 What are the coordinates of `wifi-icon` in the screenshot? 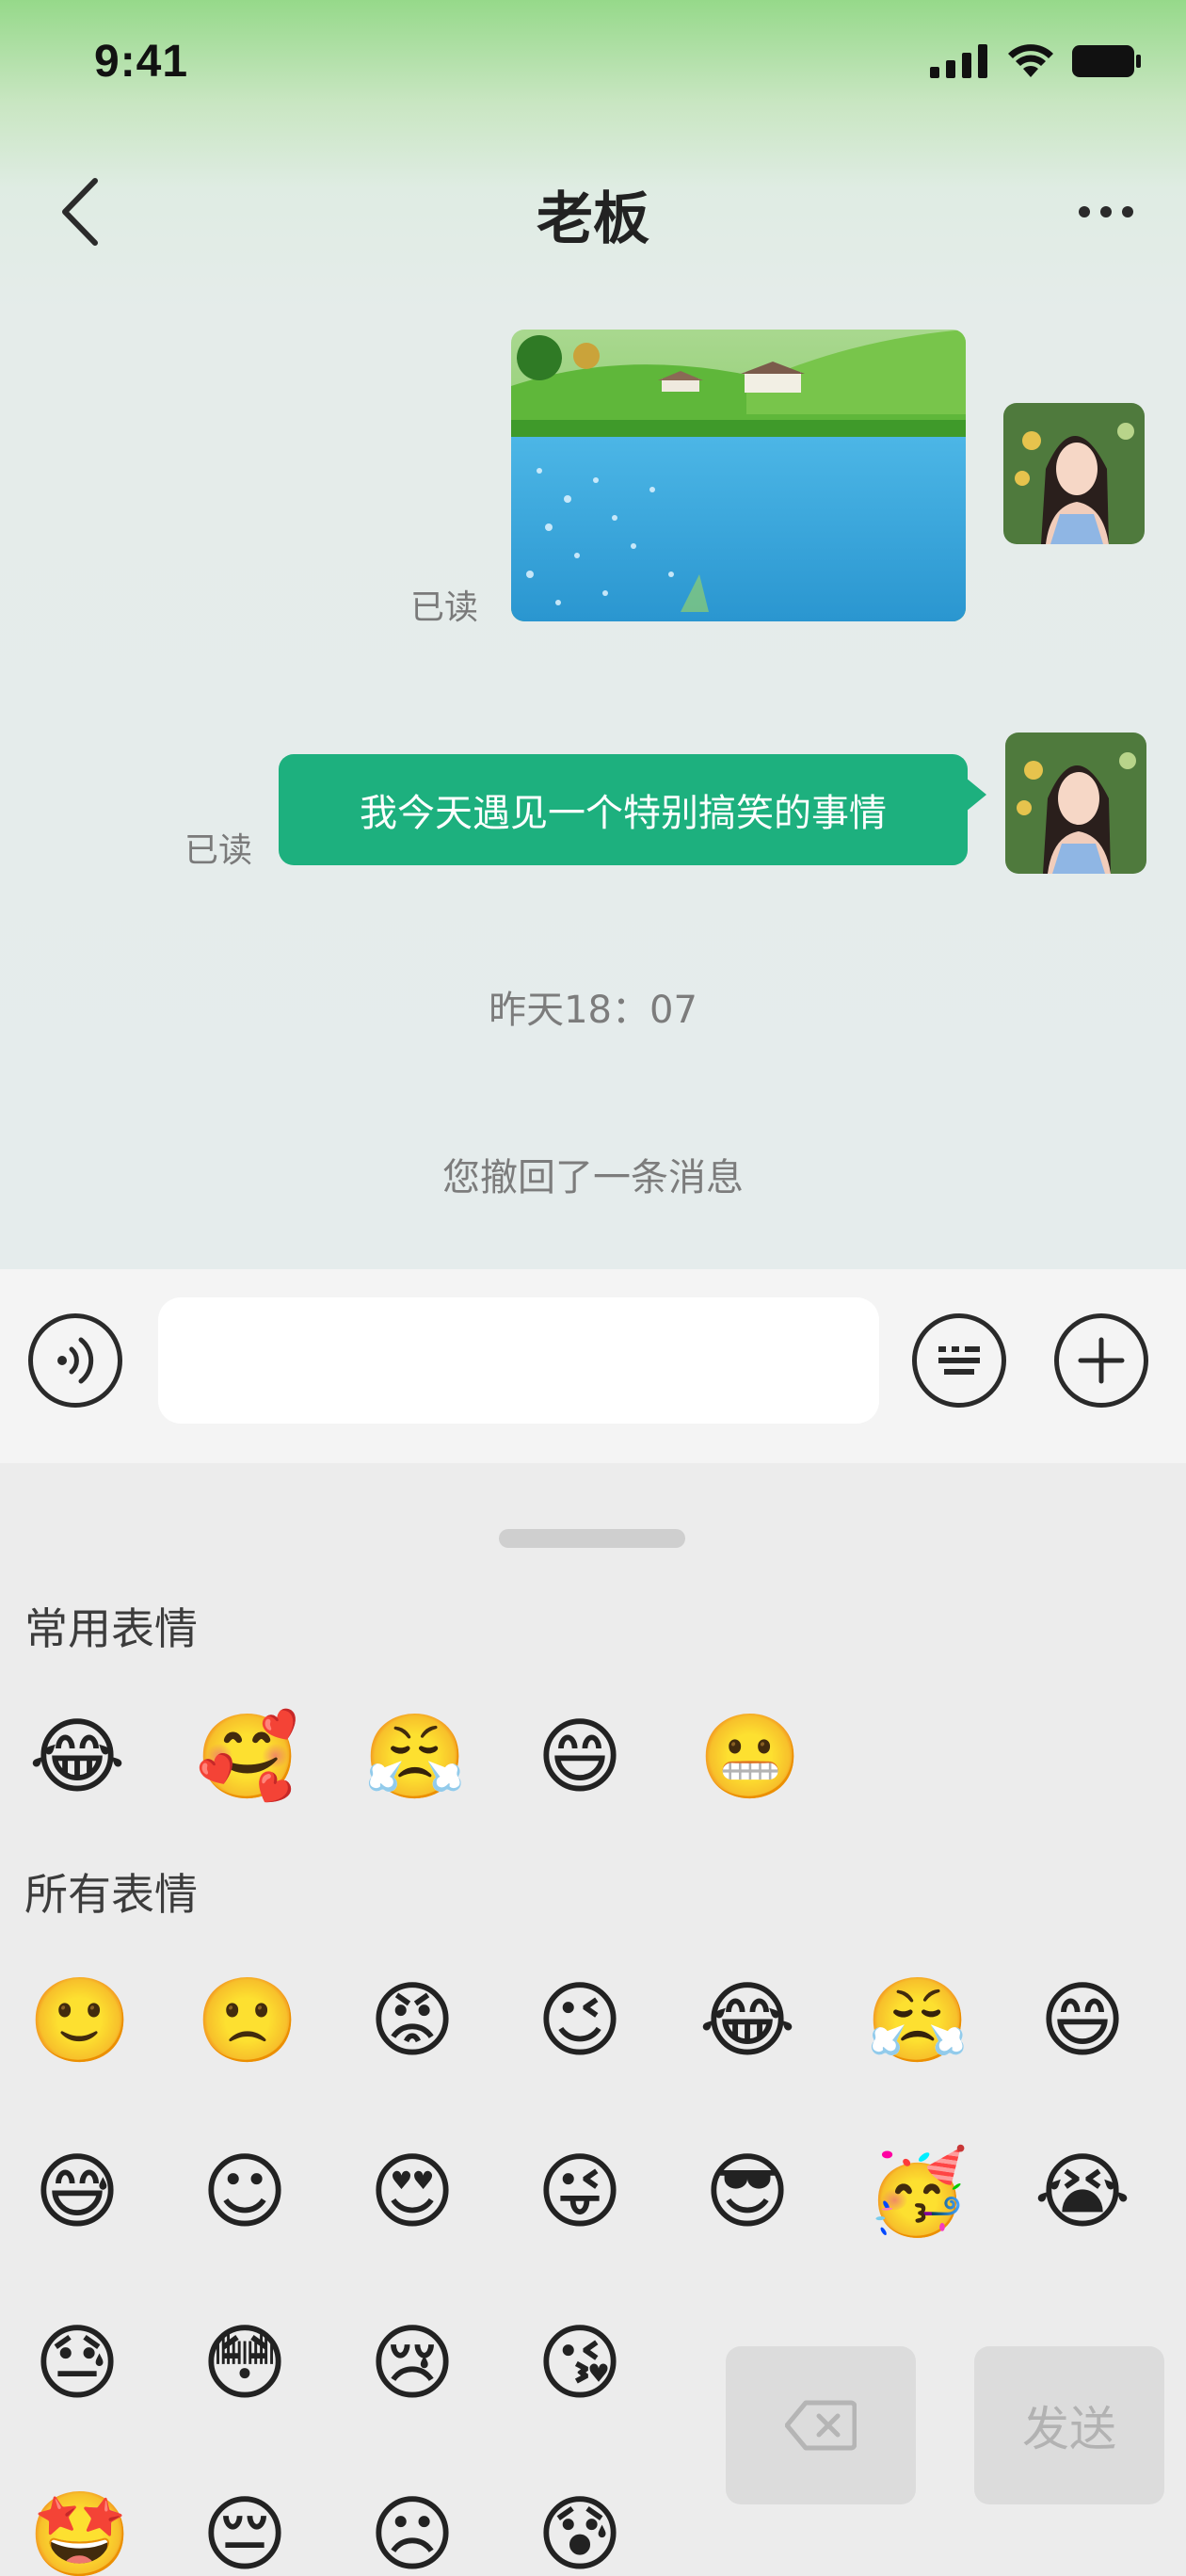 It's located at (1030, 60).